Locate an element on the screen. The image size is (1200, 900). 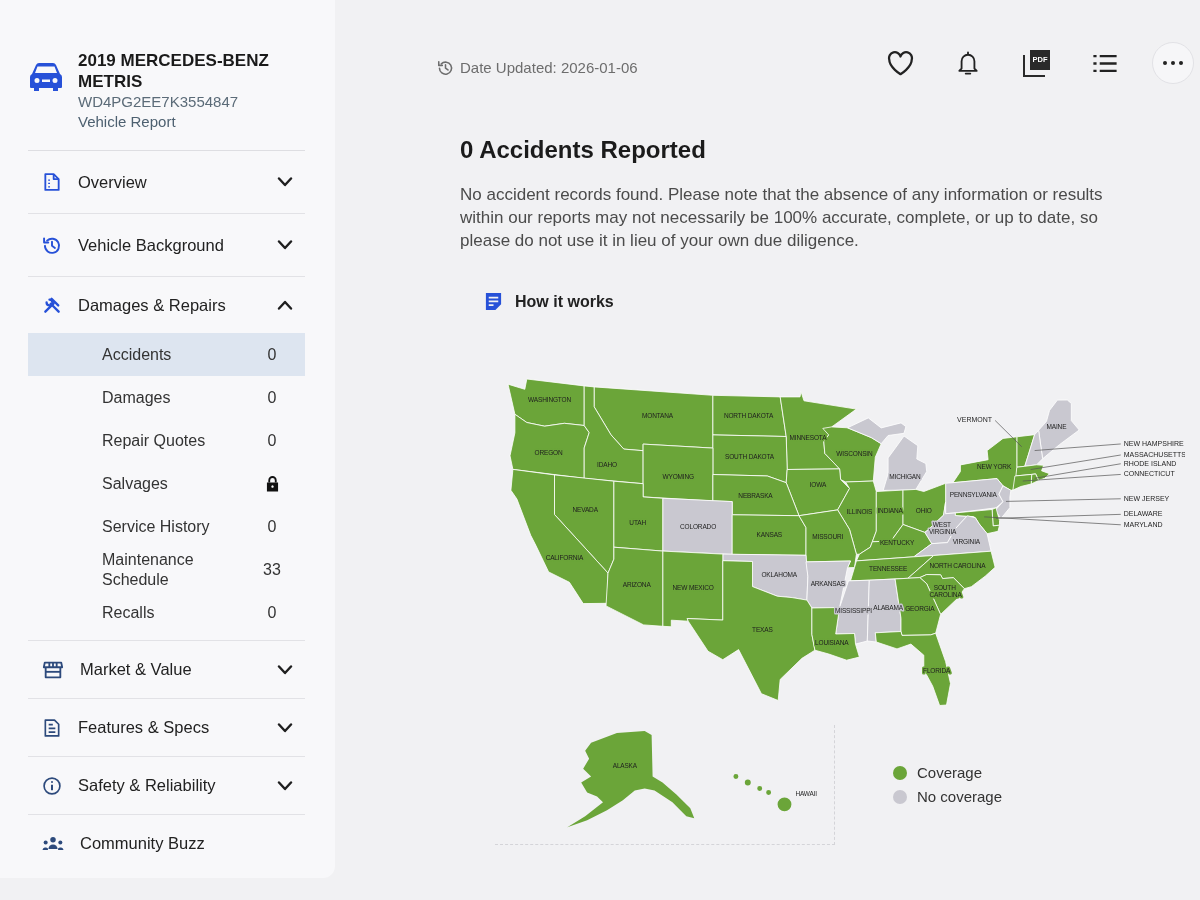
legend-label: No coverage is located at coordinates (960, 796).